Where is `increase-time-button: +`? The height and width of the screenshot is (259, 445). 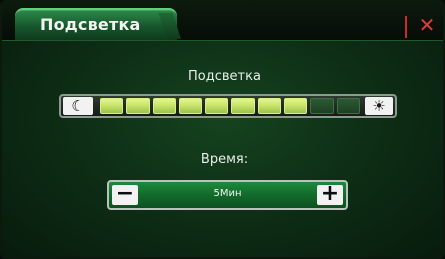
increase-time-button: + is located at coordinates (330, 194).